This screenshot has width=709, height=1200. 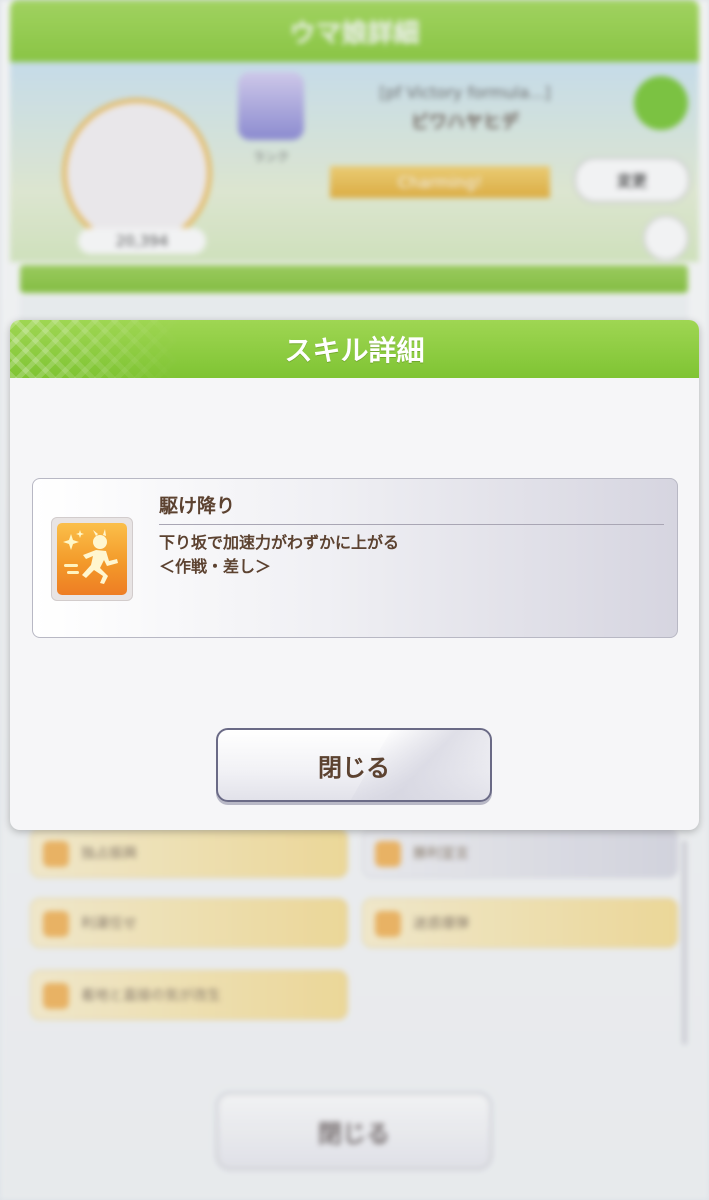 I want to click on skill-card: 駆け降り 下り坂で加速力がわずかに上がる ＜作戦・差し＞, so click(x=355, y=558).